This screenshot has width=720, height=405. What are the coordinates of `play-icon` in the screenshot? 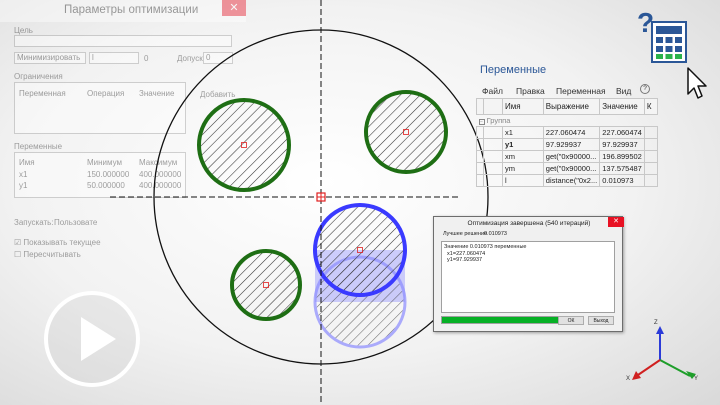 It's located at (98, 339).